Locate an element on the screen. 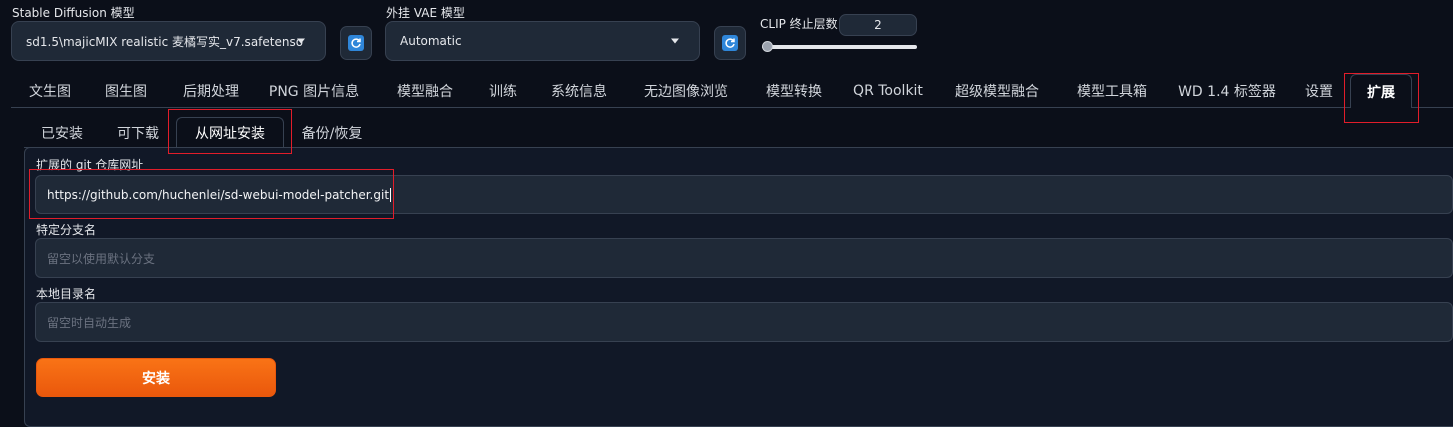  subtab-install-from-url: 从网址安装 is located at coordinates (230, 132).